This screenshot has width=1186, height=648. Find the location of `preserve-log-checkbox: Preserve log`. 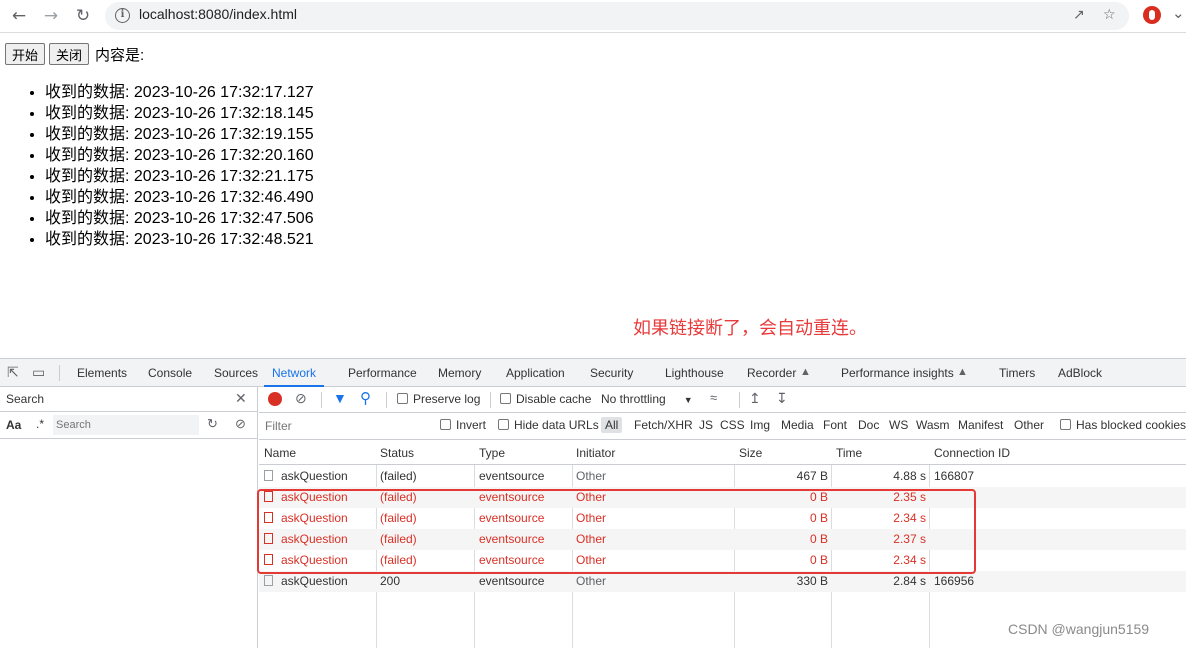

preserve-log-checkbox: Preserve log is located at coordinates (438, 399).